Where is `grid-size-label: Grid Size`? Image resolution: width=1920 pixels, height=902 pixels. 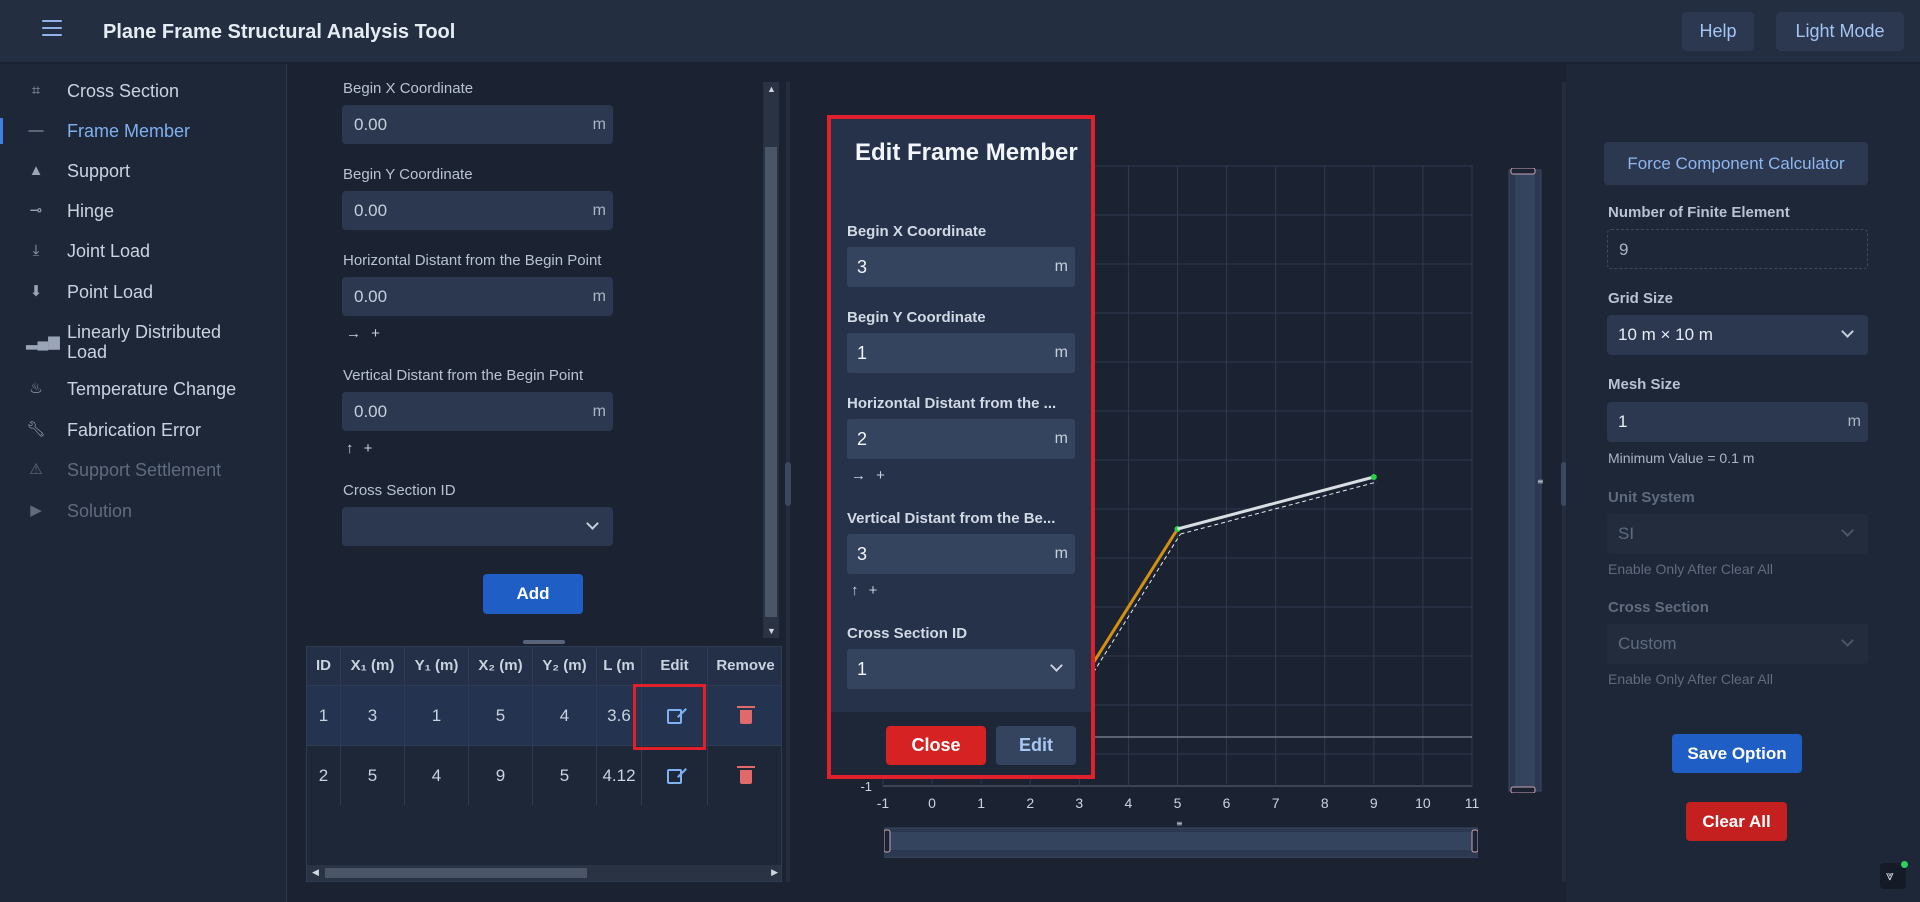 grid-size-label: Grid Size is located at coordinates (1641, 298).